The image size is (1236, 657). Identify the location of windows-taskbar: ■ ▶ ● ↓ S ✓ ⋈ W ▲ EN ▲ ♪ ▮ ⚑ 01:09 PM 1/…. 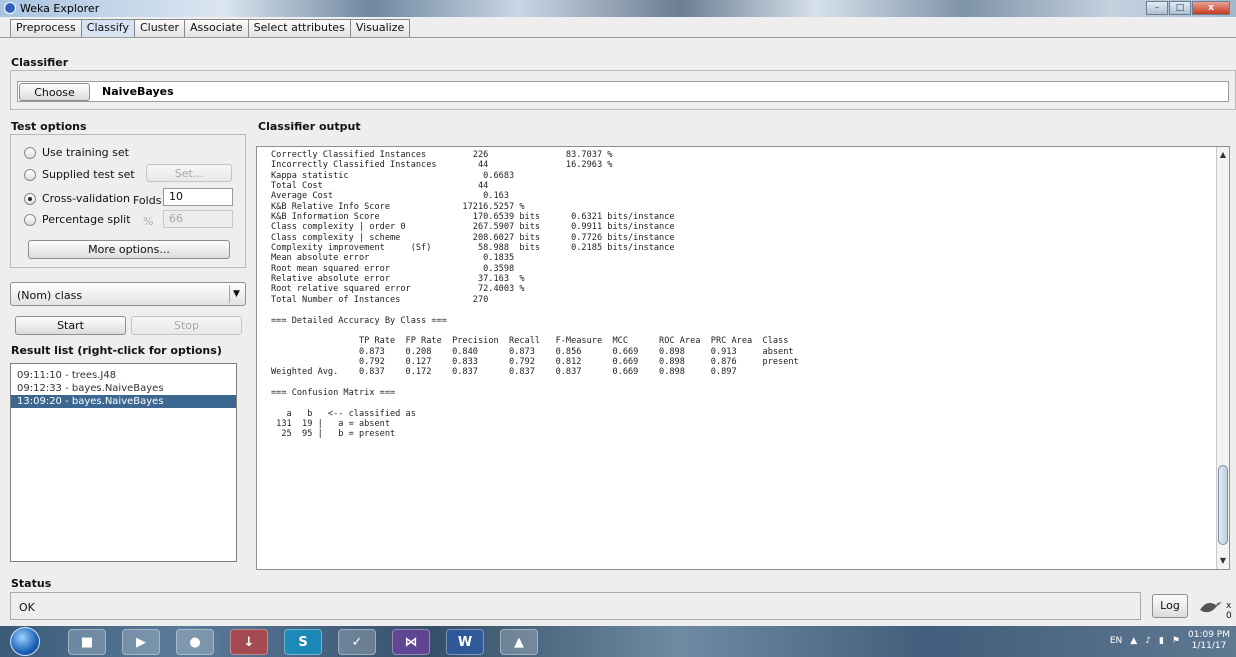
(618, 641).